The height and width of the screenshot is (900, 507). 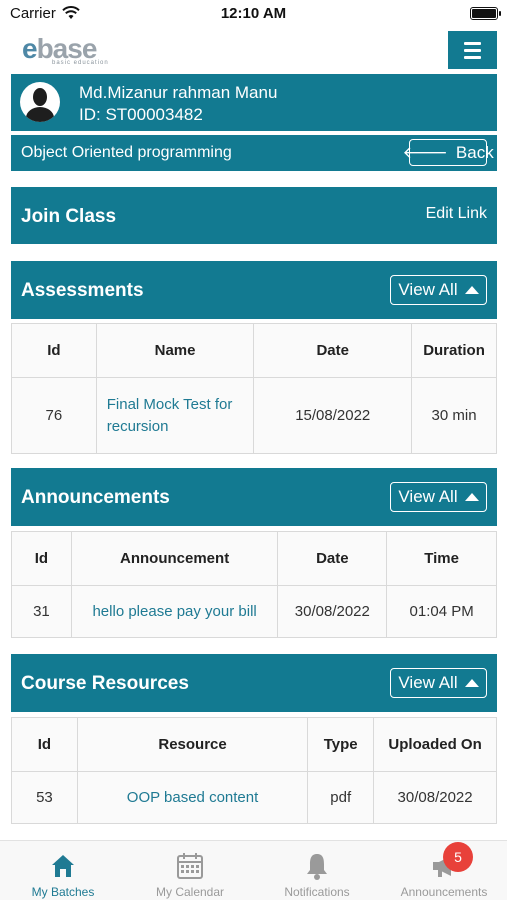 I want to click on resource-id: 53, so click(x=44, y=797).